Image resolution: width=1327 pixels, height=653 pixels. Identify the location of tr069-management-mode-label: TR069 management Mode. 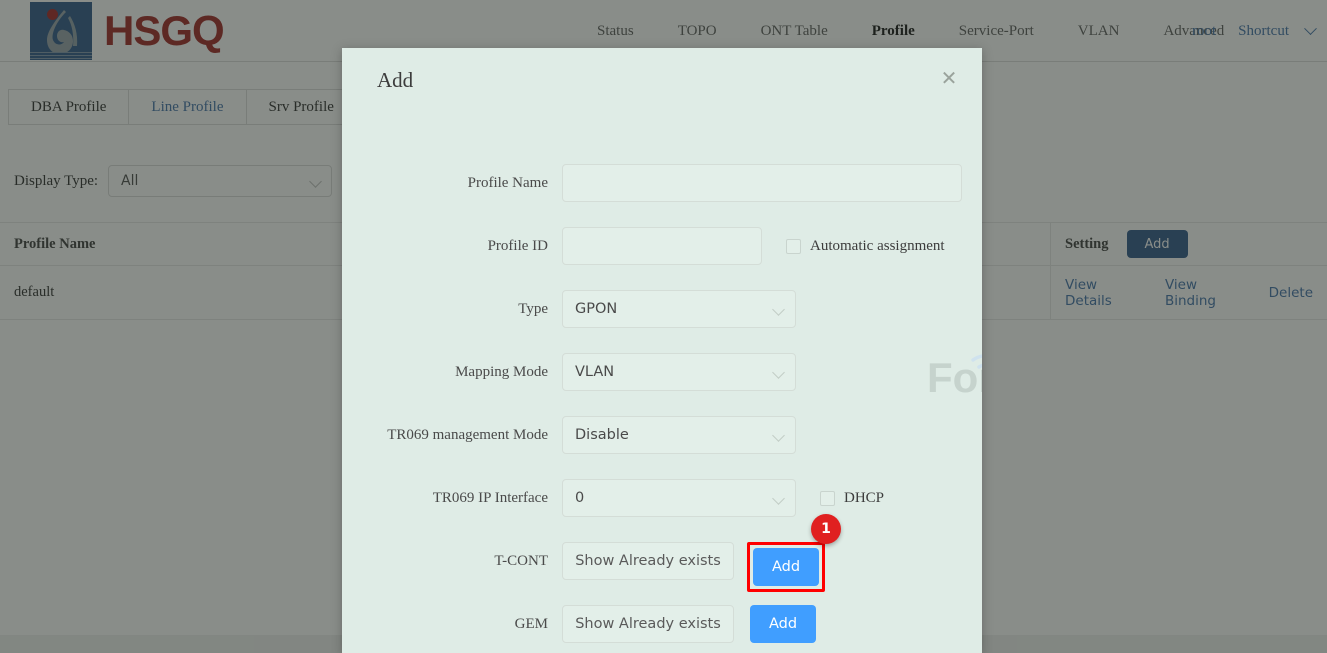
(467, 435).